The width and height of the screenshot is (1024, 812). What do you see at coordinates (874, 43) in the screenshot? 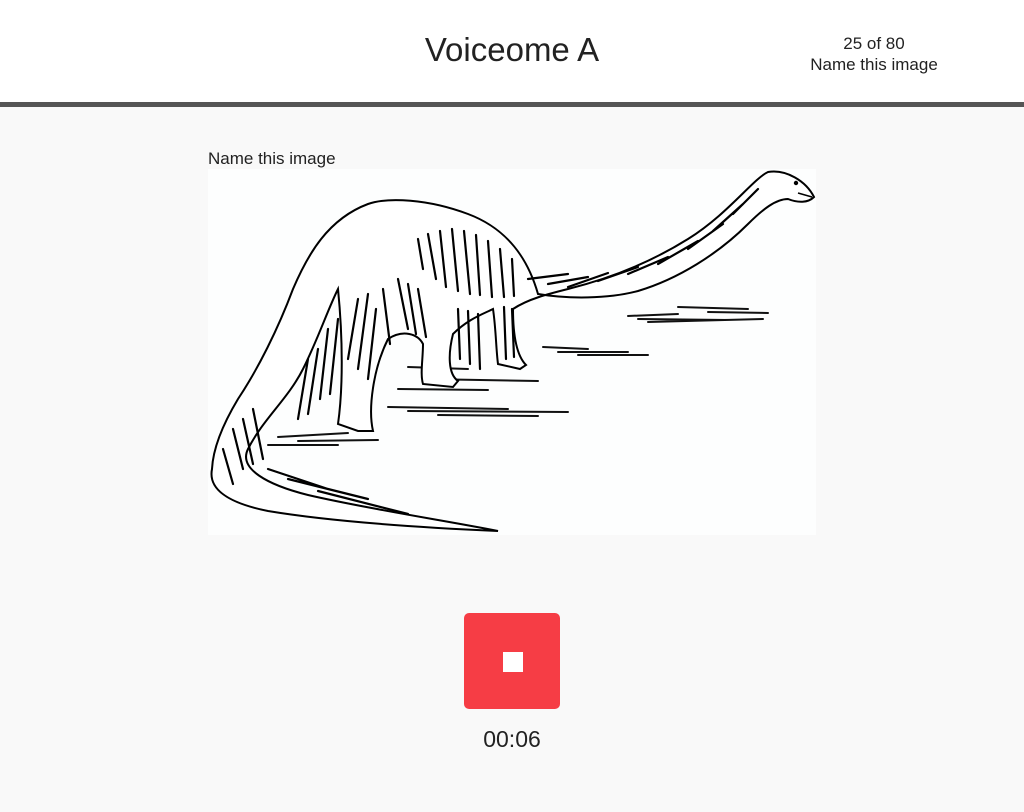
I see `progress-count: 25 of 80` at bounding box center [874, 43].